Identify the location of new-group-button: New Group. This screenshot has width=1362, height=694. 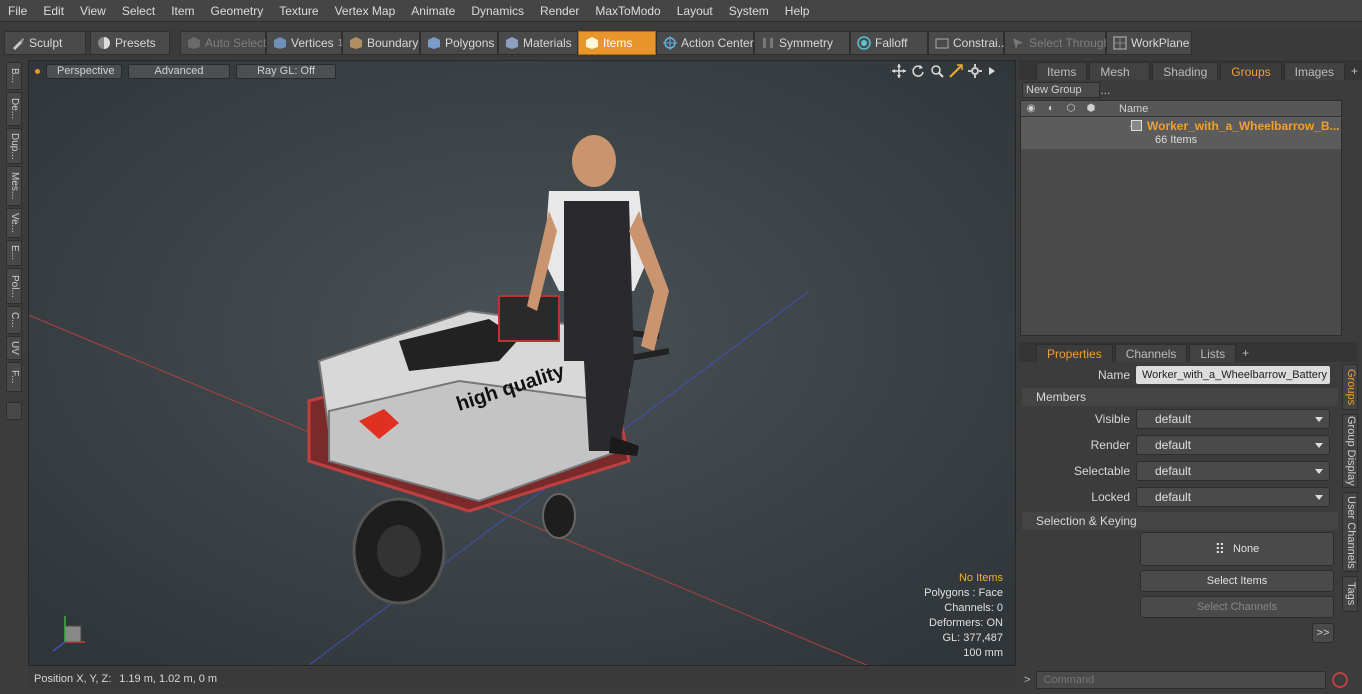
(1061, 90).